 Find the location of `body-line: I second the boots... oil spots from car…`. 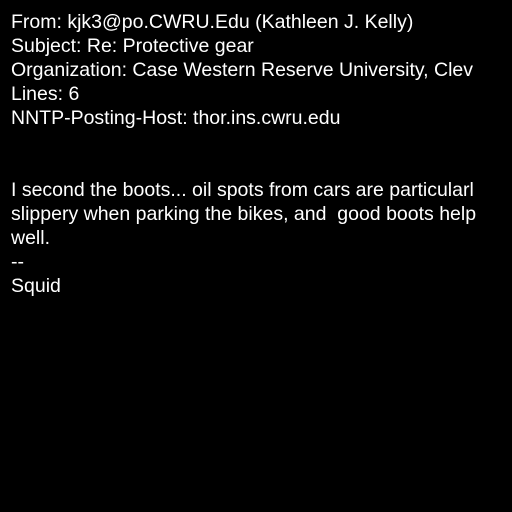

body-line: I second the boots... oil spots from car… is located at coordinates (242, 190).